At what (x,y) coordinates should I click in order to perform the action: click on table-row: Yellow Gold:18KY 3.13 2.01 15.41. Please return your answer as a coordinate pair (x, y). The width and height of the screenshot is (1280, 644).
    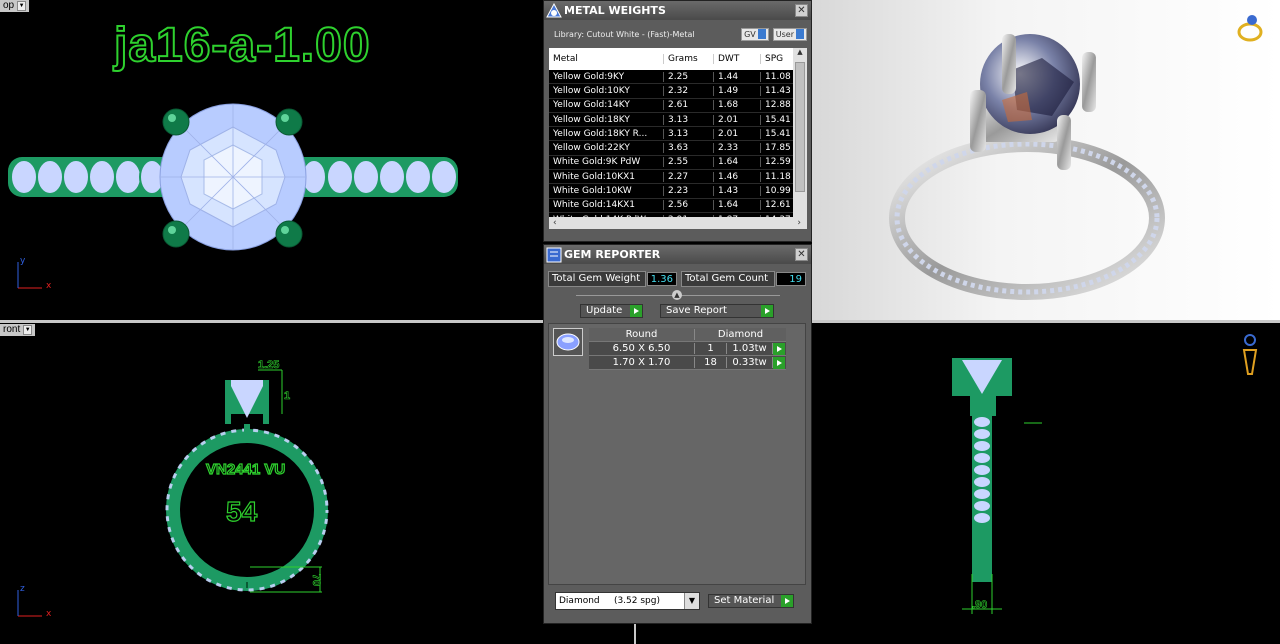
    Looking at the image, I should click on (678, 120).